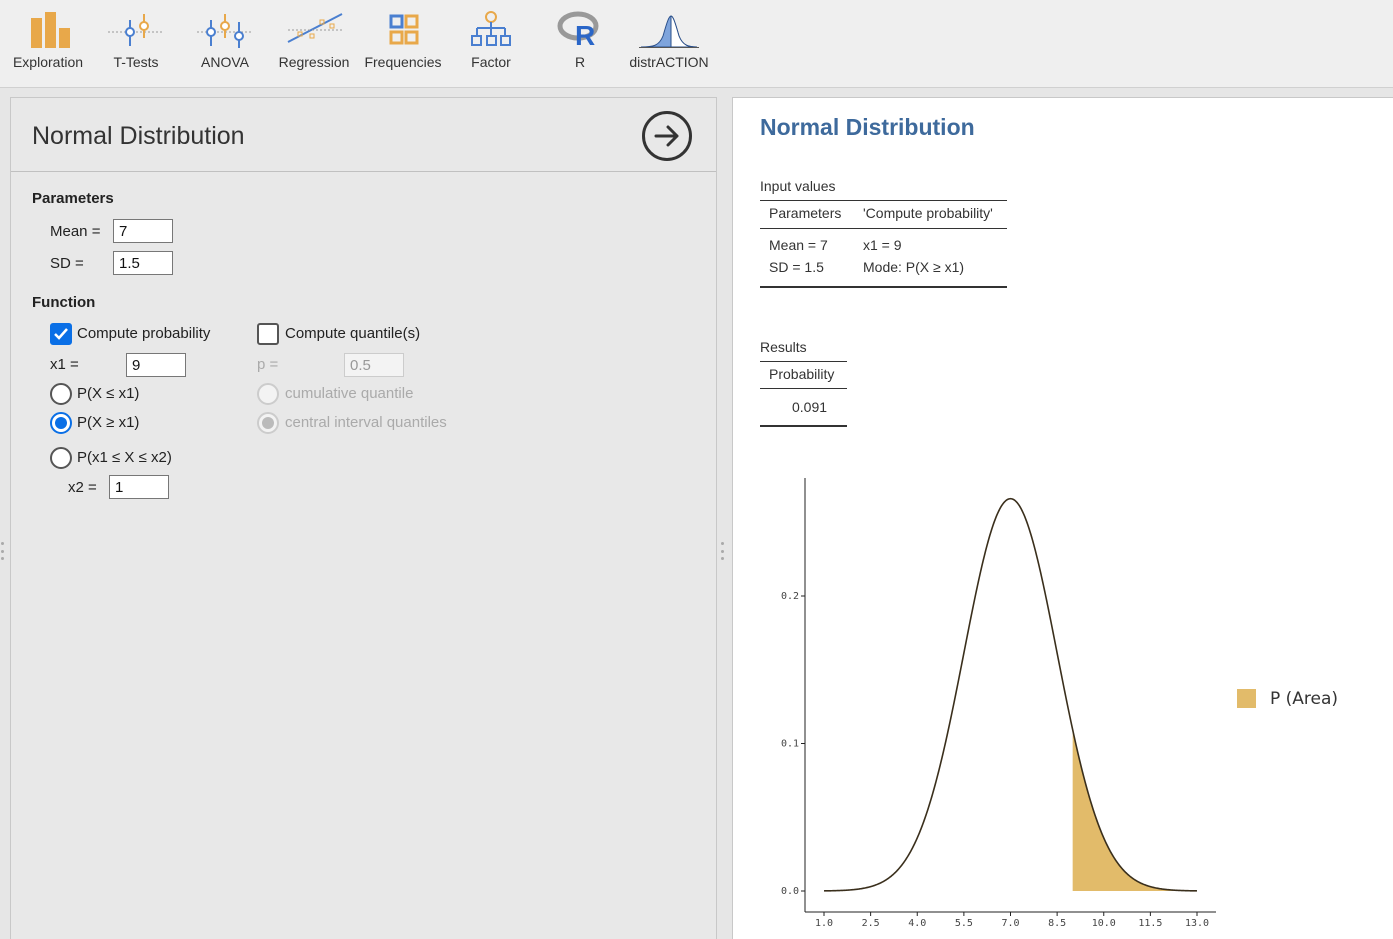 Image resolution: width=1393 pixels, height=939 pixels. Describe the element at coordinates (156, 365) in the screenshot. I see `x1-input` at that location.